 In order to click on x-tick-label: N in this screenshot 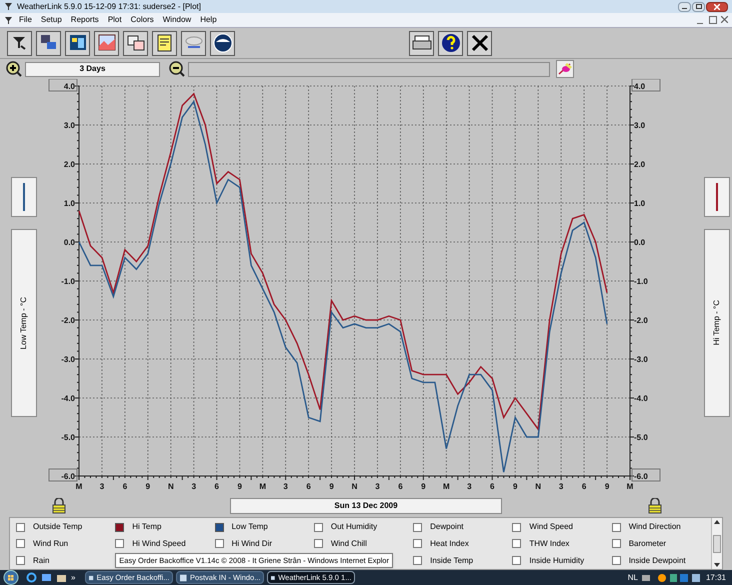, I will do `click(355, 486)`.